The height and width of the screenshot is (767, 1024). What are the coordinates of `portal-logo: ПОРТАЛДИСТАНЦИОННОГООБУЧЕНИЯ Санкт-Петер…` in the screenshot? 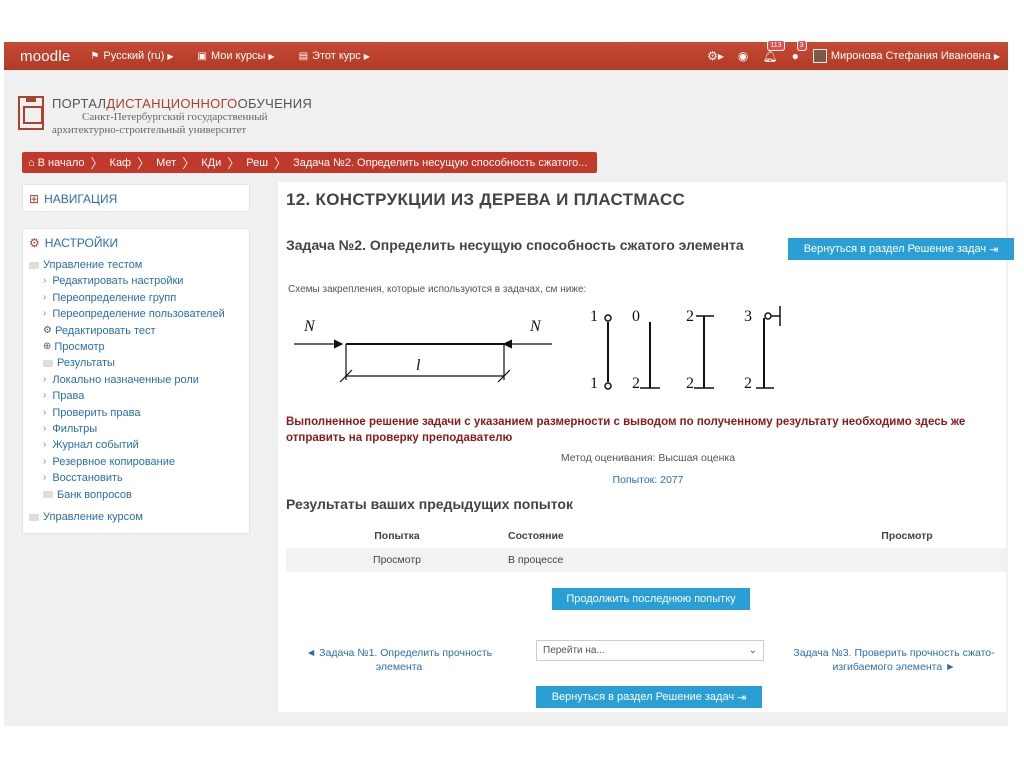 It's located at (165, 116).